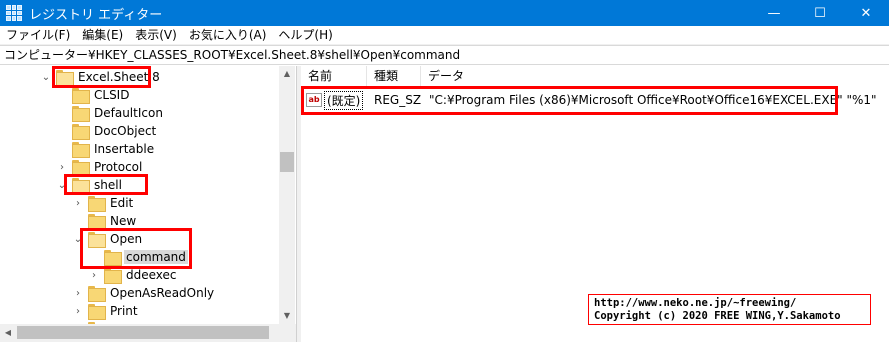 The width and height of the screenshot is (889, 342). Describe the element at coordinates (125, 131) in the screenshot. I see `tree-node-label: DocObject` at that location.